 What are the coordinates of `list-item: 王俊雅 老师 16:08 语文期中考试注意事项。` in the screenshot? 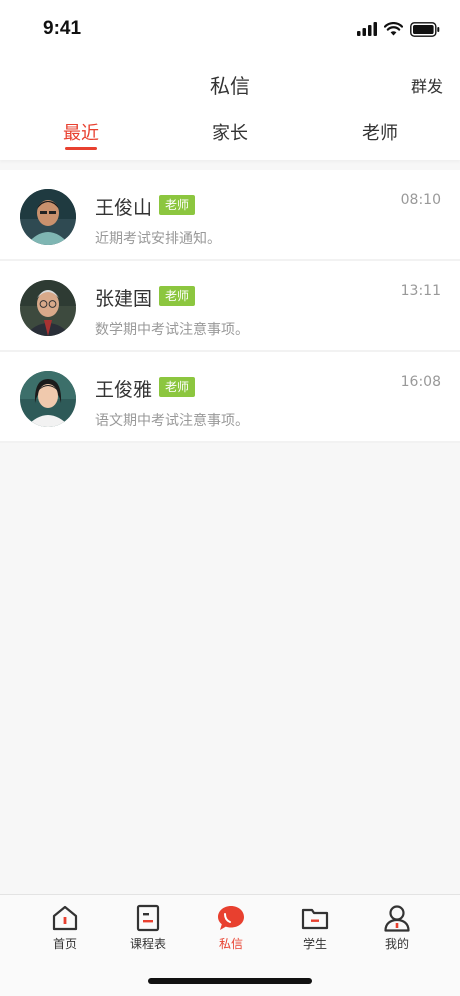 It's located at (230, 397).